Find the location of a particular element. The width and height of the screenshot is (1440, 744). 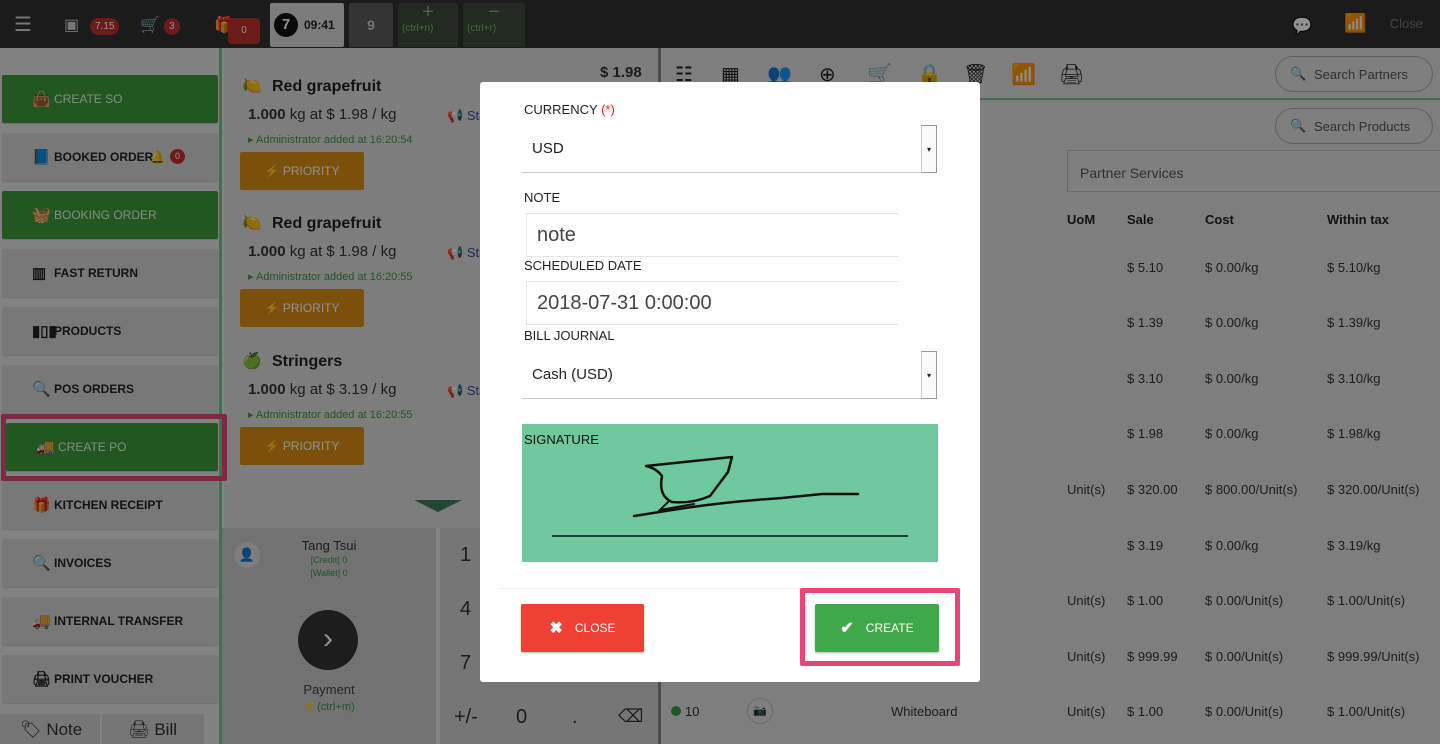

currency-label-text: CURRENCY is located at coordinates (561, 109).